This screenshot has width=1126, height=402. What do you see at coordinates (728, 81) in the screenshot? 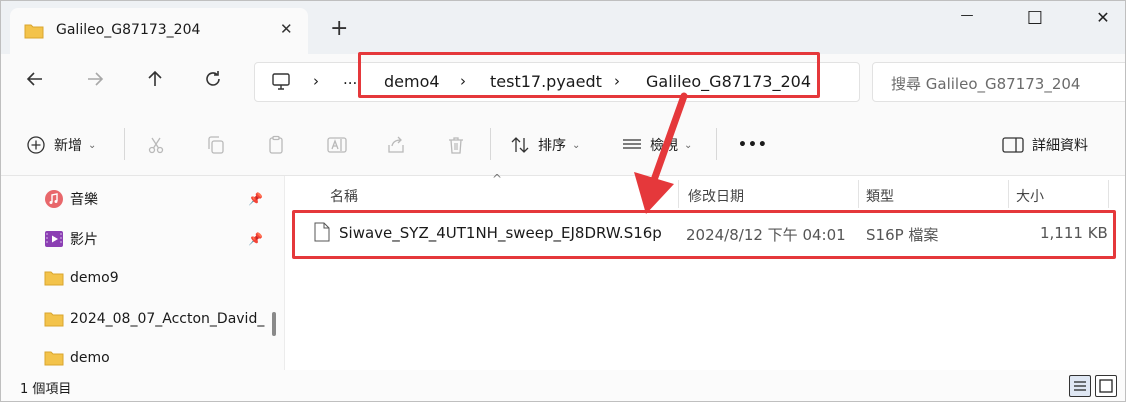
I see `breadcrumb-galileo: Galileo_G87173_204` at bounding box center [728, 81].